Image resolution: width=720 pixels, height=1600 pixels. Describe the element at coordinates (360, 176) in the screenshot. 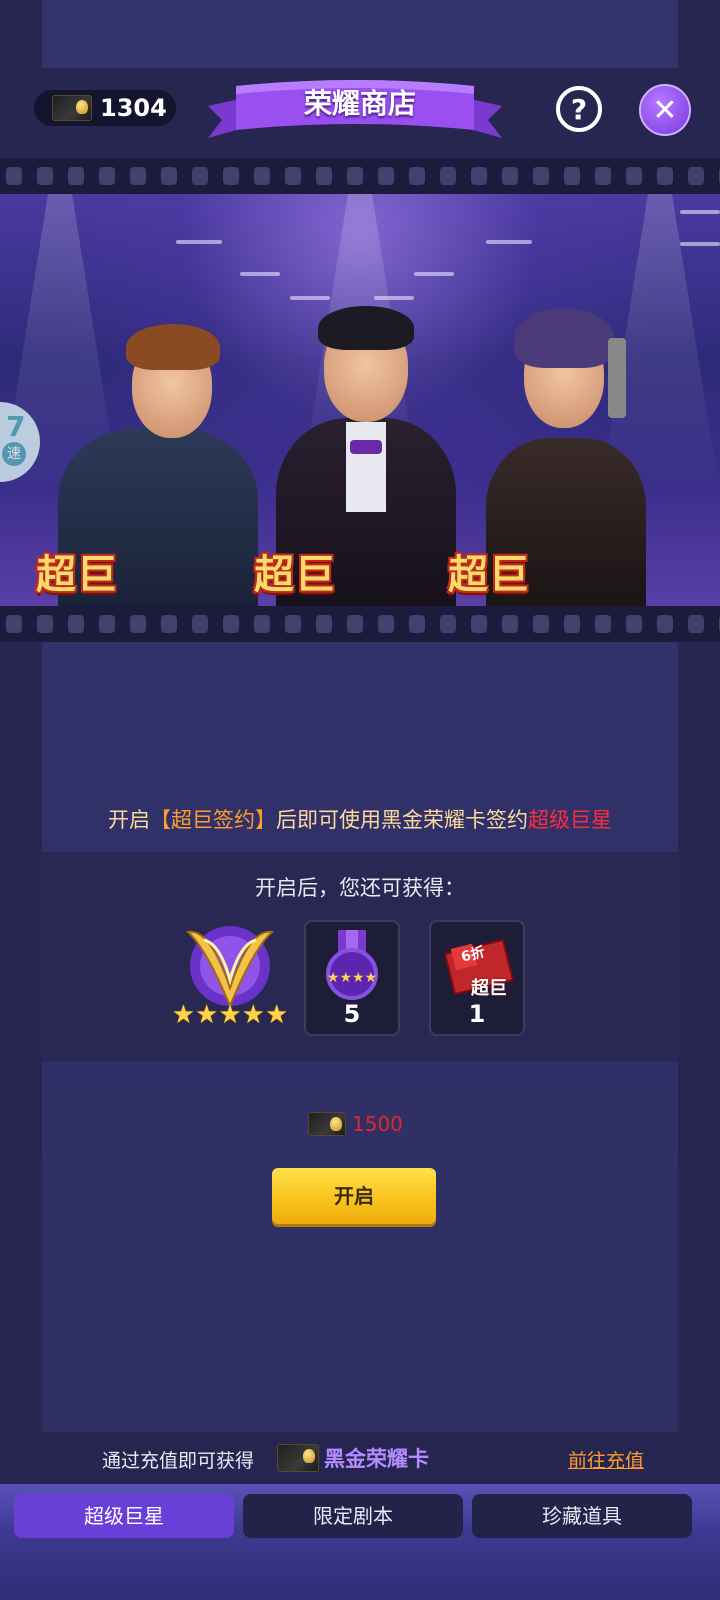

I see `film-strip-top` at that location.